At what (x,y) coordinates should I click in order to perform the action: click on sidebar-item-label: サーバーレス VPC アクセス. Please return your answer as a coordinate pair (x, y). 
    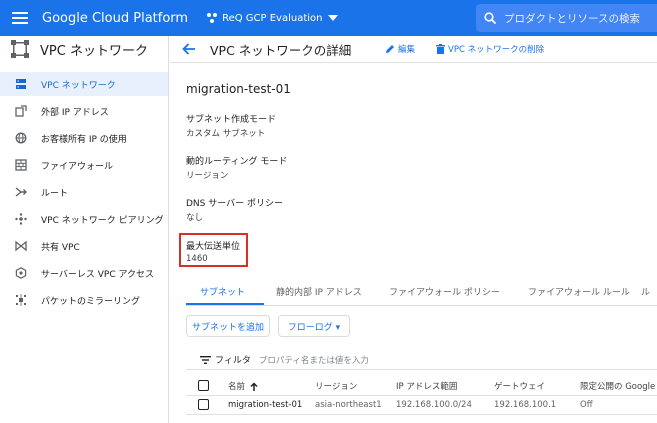
    Looking at the image, I should click on (98, 274).